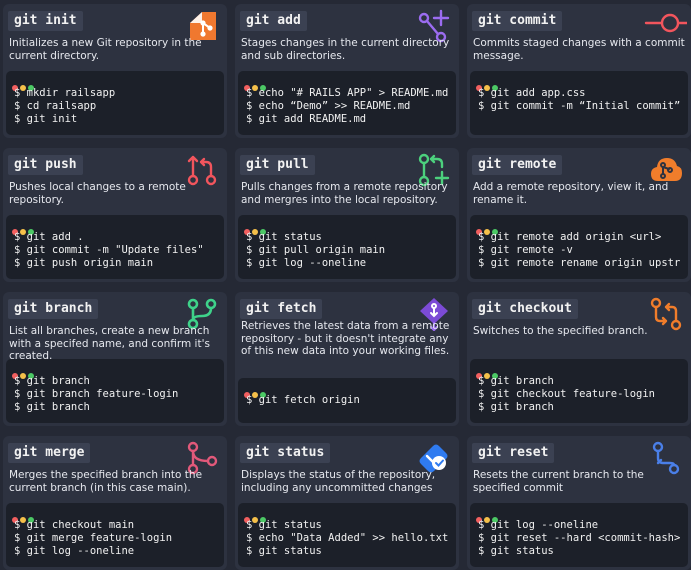 This screenshot has height=570, width=691. Describe the element at coordinates (281, 309) in the screenshot. I see `command-title: git fetch` at that location.